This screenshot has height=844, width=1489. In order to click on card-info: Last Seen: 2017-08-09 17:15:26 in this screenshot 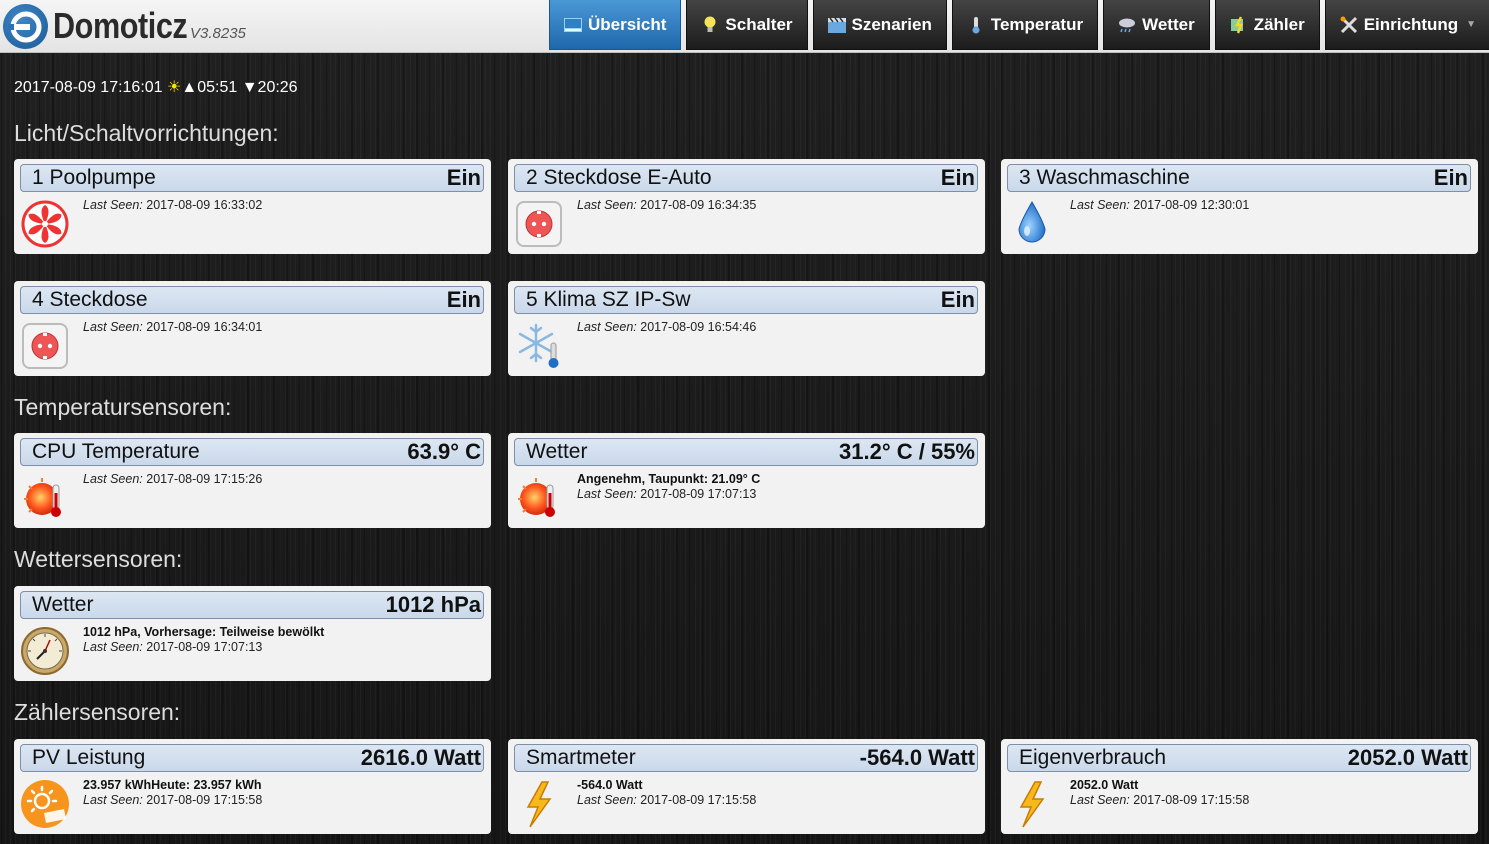, I will do `click(172, 479)`.